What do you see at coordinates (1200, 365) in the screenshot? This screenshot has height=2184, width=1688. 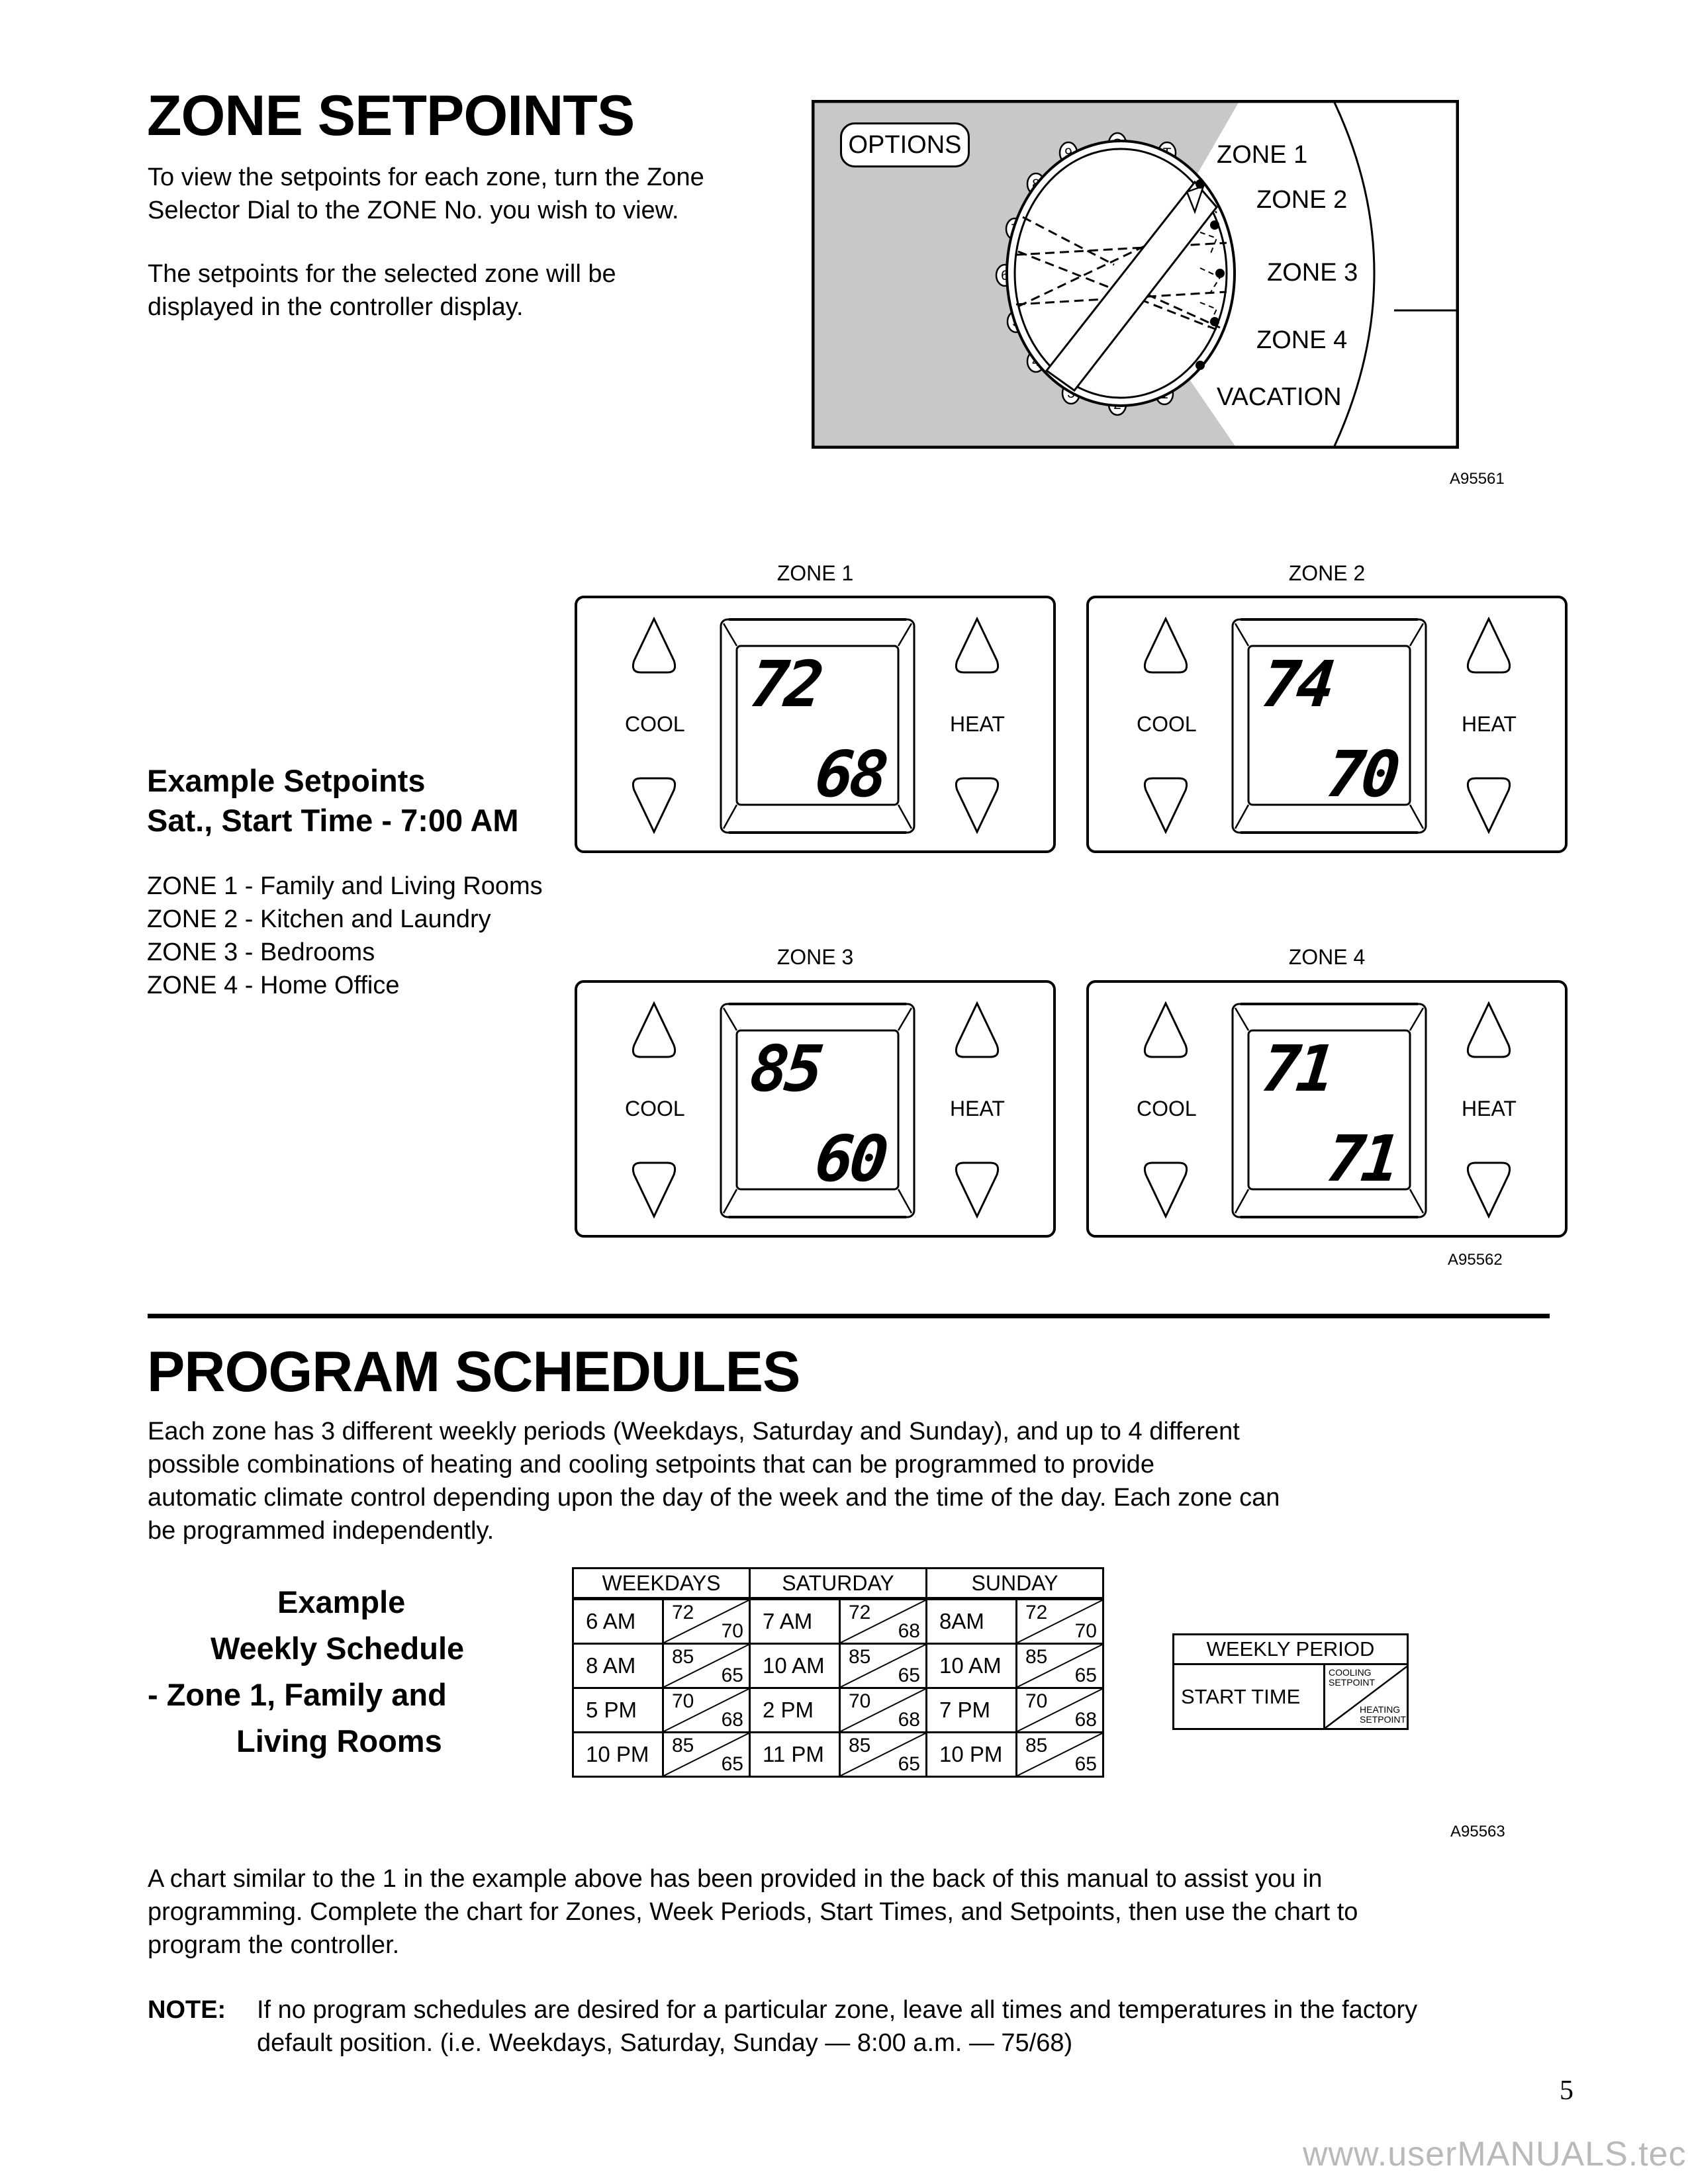 I see `vacation-indicator-dot` at bounding box center [1200, 365].